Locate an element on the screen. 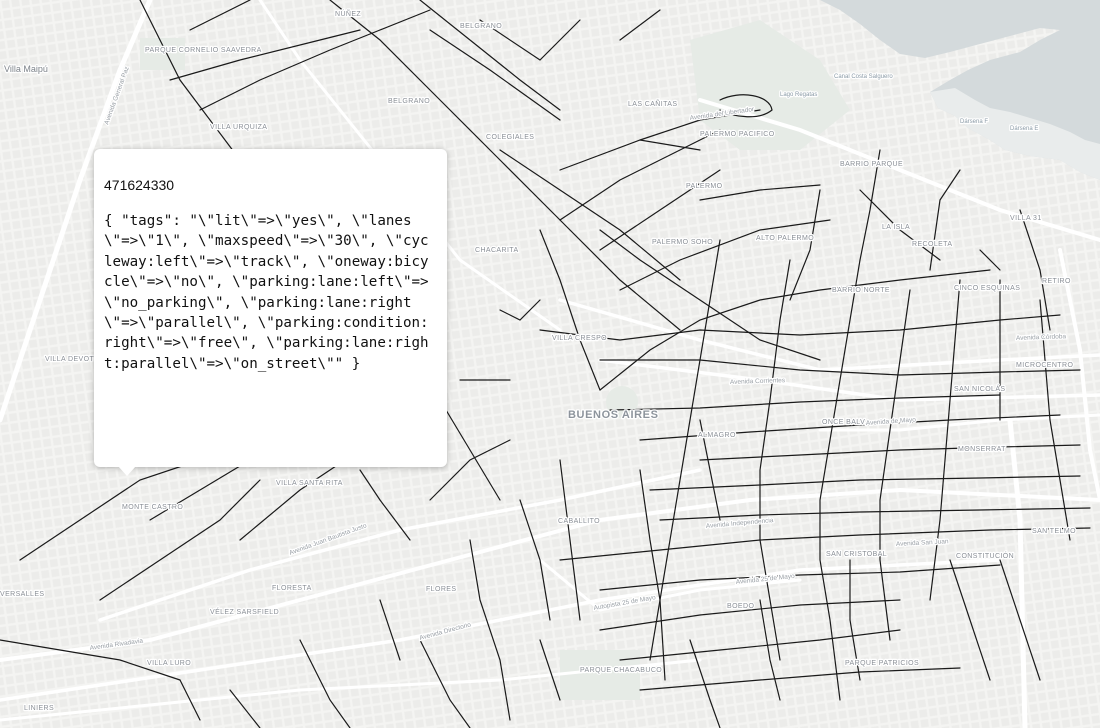 The width and height of the screenshot is (1100, 728). label-san-nicolas: SAN NICOLÁS is located at coordinates (979, 388).